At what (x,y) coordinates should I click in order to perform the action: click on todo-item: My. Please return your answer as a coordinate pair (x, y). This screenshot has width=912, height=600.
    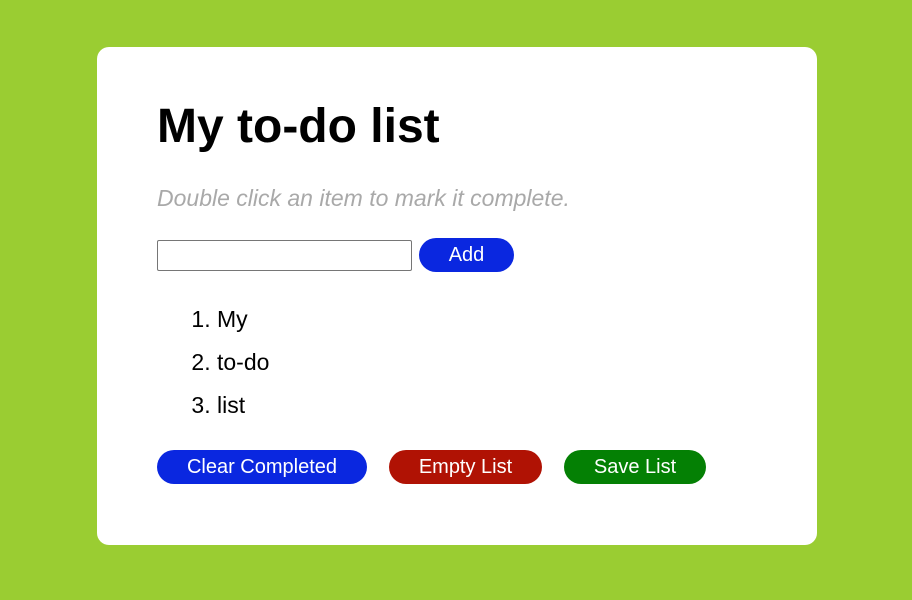
    Looking at the image, I should click on (243, 322).